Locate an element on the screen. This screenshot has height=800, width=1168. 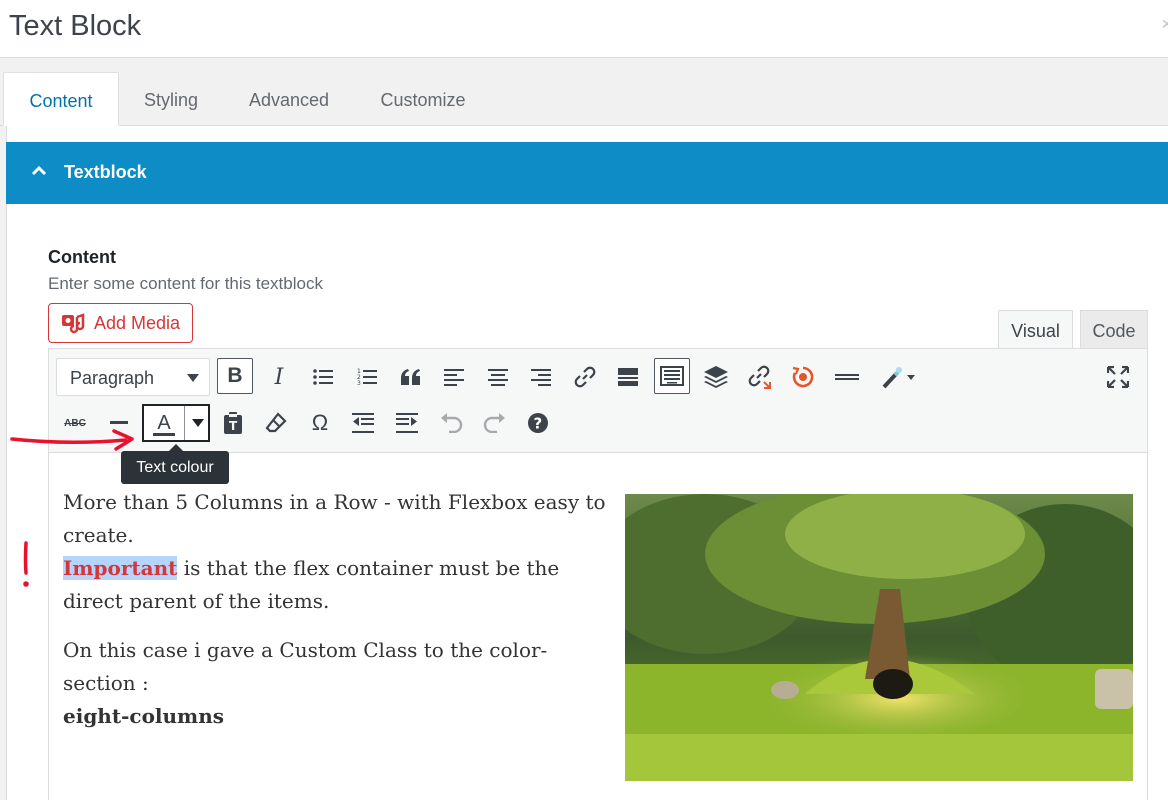
magic-wand-button is located at coordinates (899, 377).